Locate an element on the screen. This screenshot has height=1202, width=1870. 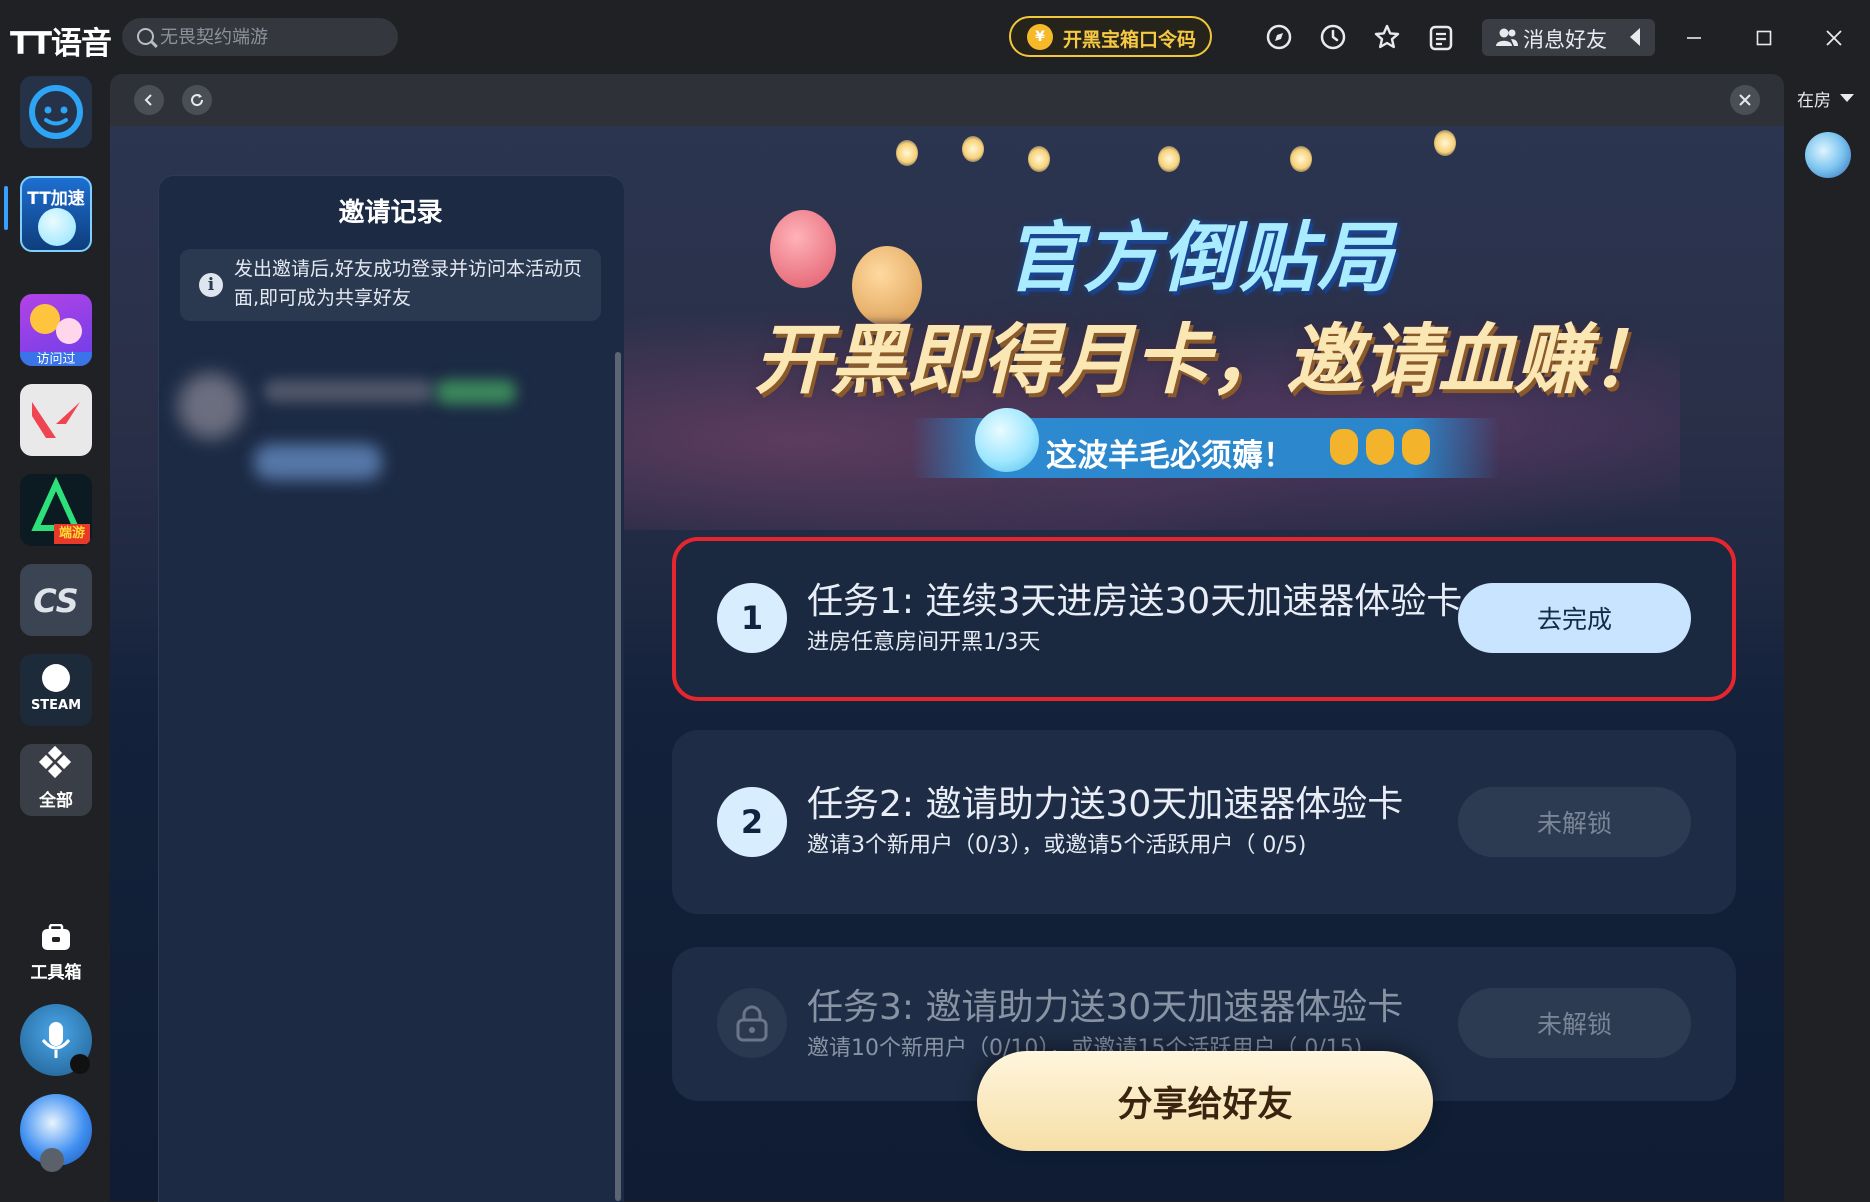
valorant-icon is located at coordinates (56, 420).